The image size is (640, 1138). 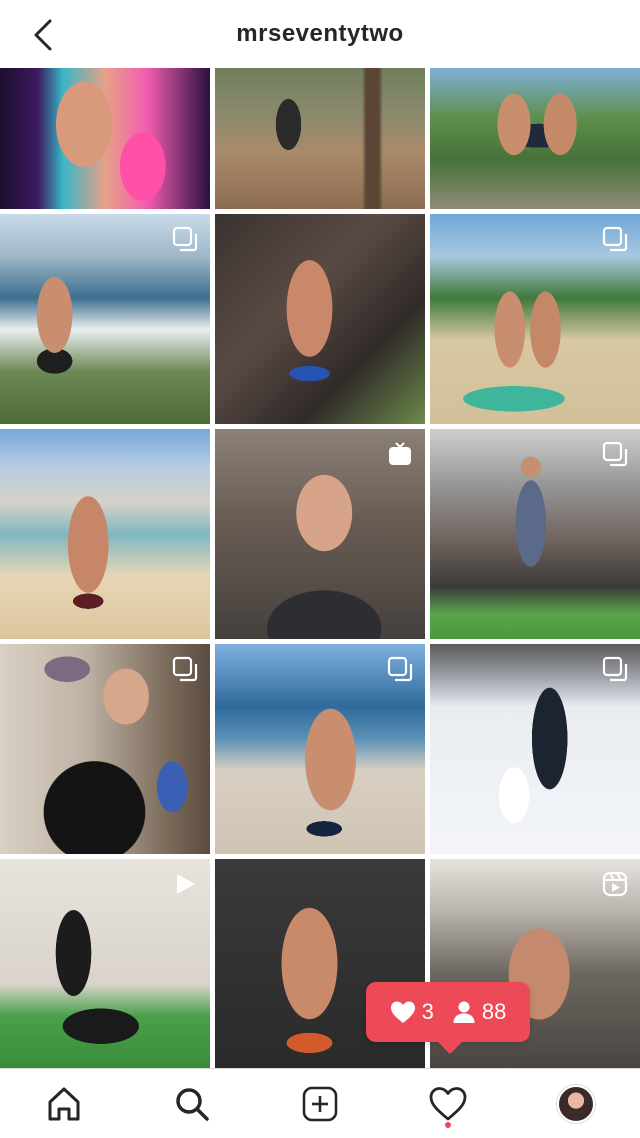 What do you see at coordinates (615, 884) in the screenshot?
I see `reels-icon` at bounding box center [615, 884].